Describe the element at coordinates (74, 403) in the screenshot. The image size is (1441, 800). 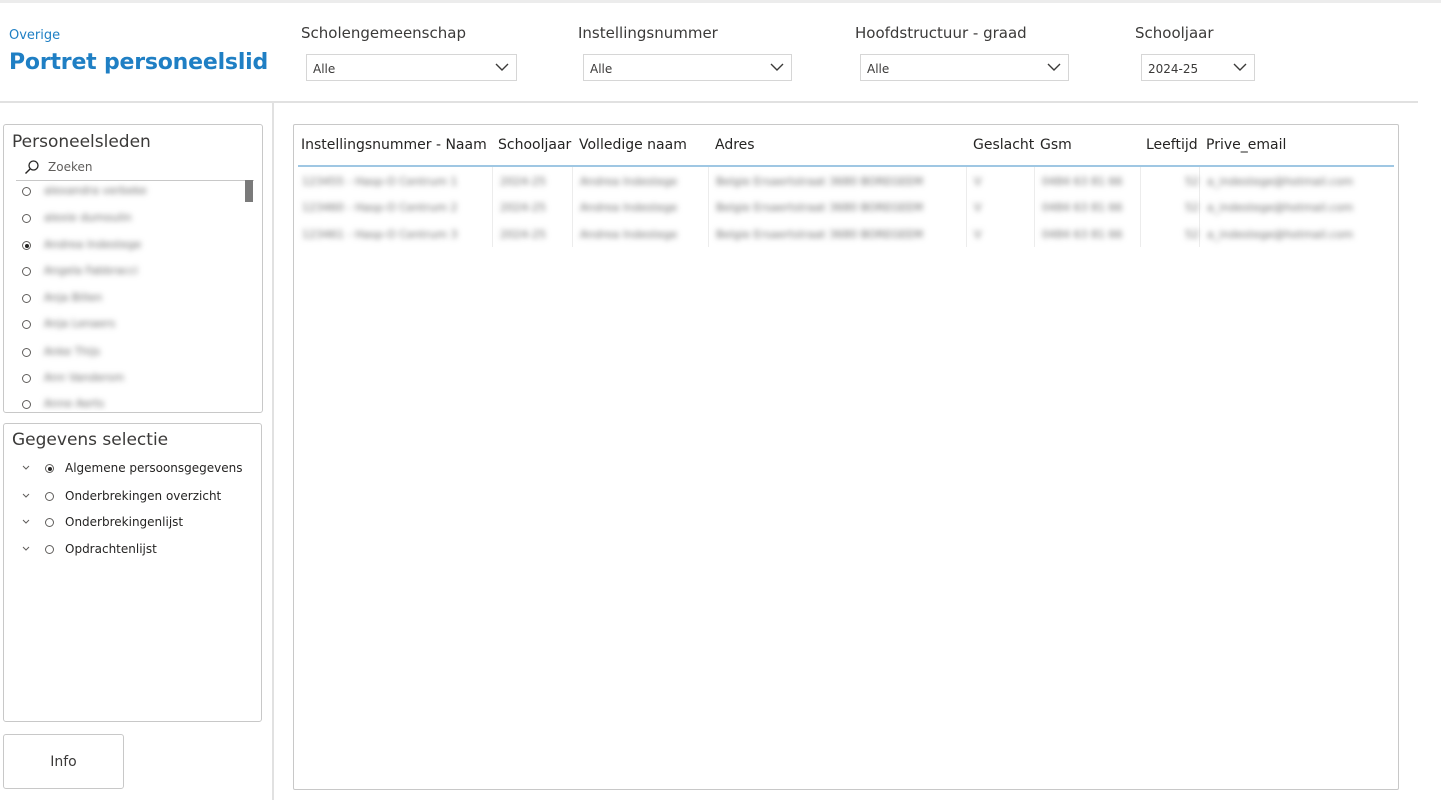
I see `list-item-label: Anne Aerts` at that location.